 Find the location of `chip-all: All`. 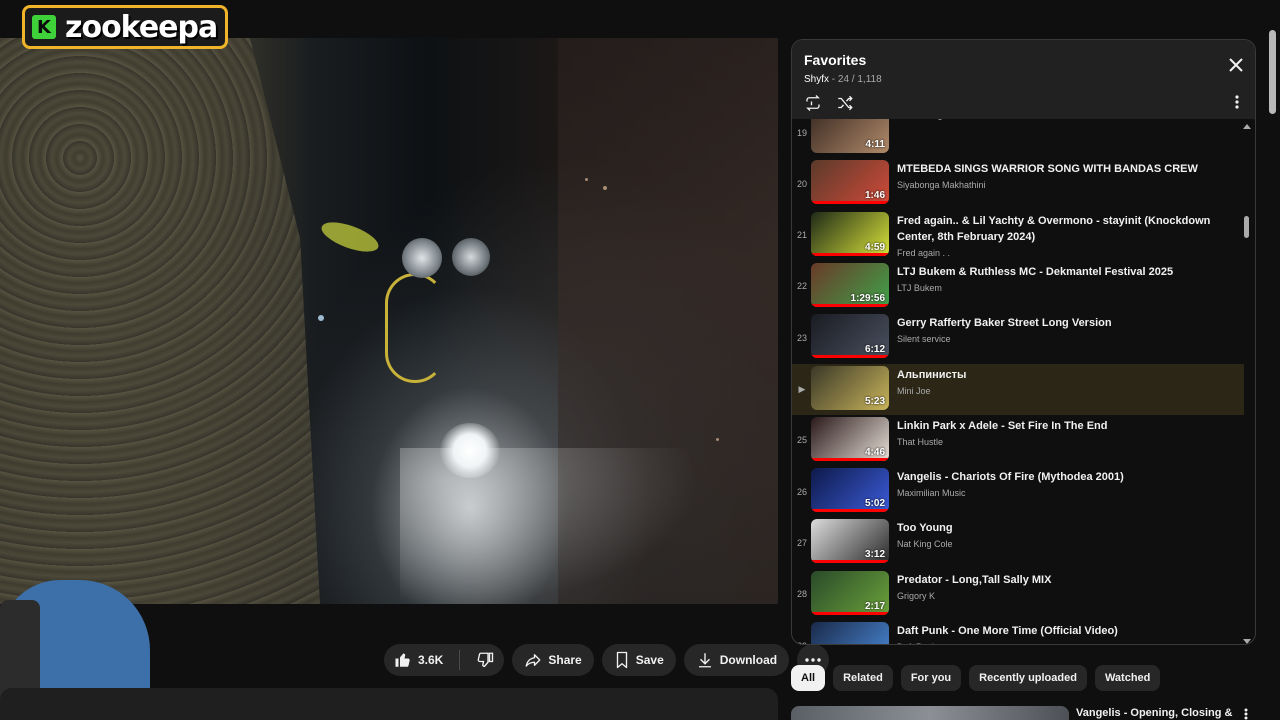

chip-all: All is located at coordinates (808, 678).